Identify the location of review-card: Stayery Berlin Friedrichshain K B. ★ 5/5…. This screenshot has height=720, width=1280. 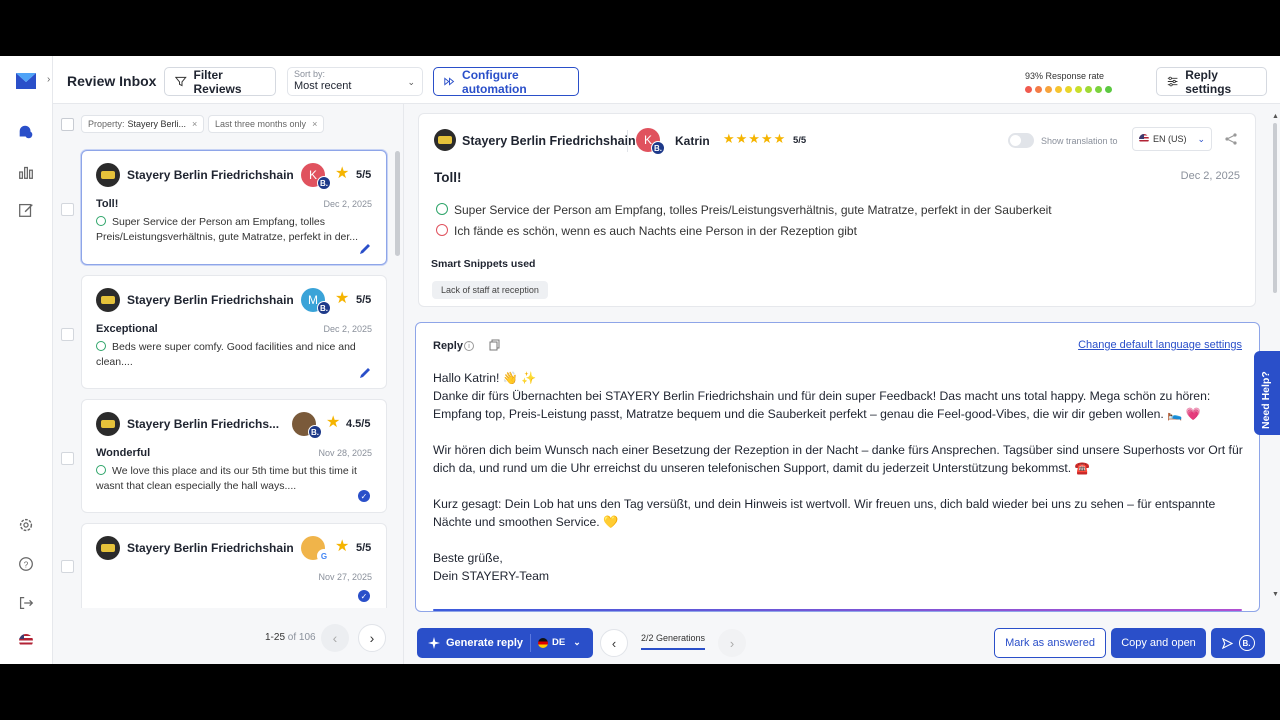
(234, 207).